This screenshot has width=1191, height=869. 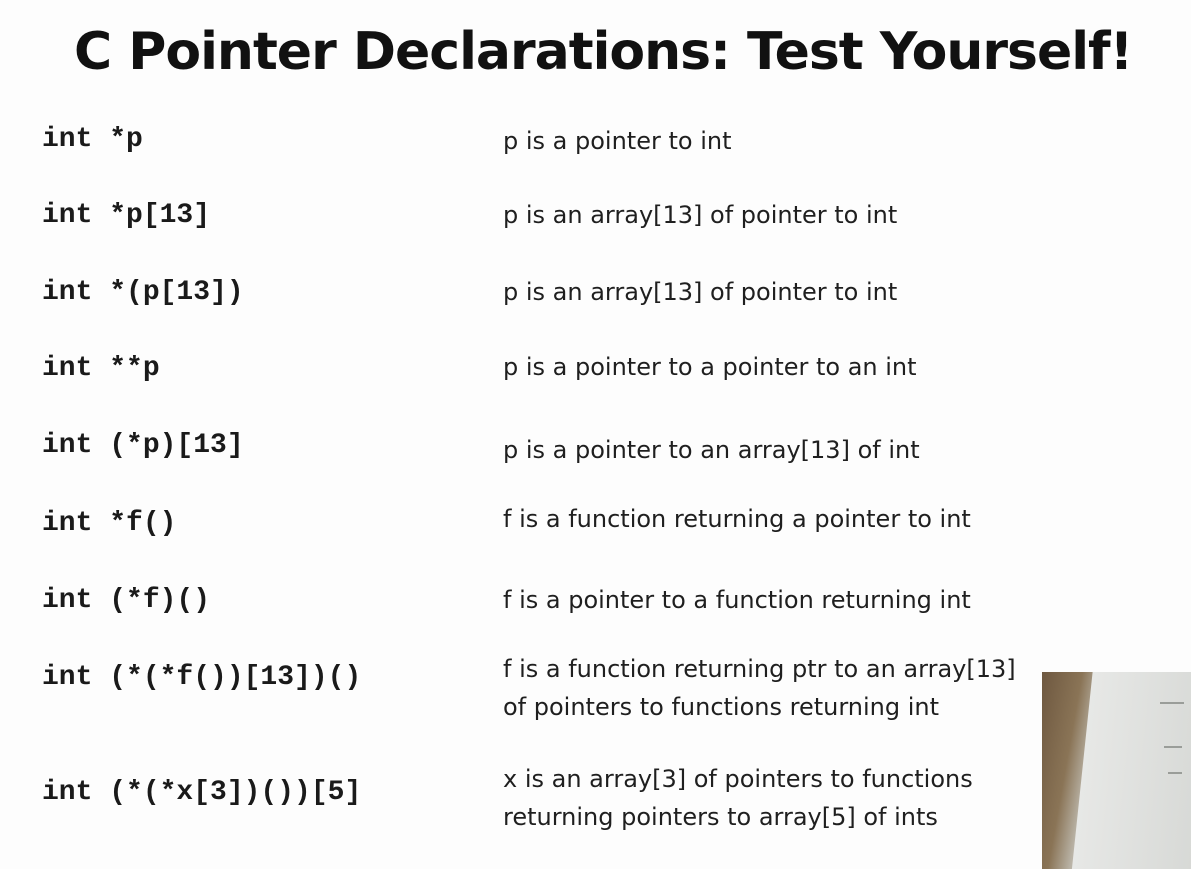 I want to click on declaration-code: int *p[13], so click(x=126, y=215).